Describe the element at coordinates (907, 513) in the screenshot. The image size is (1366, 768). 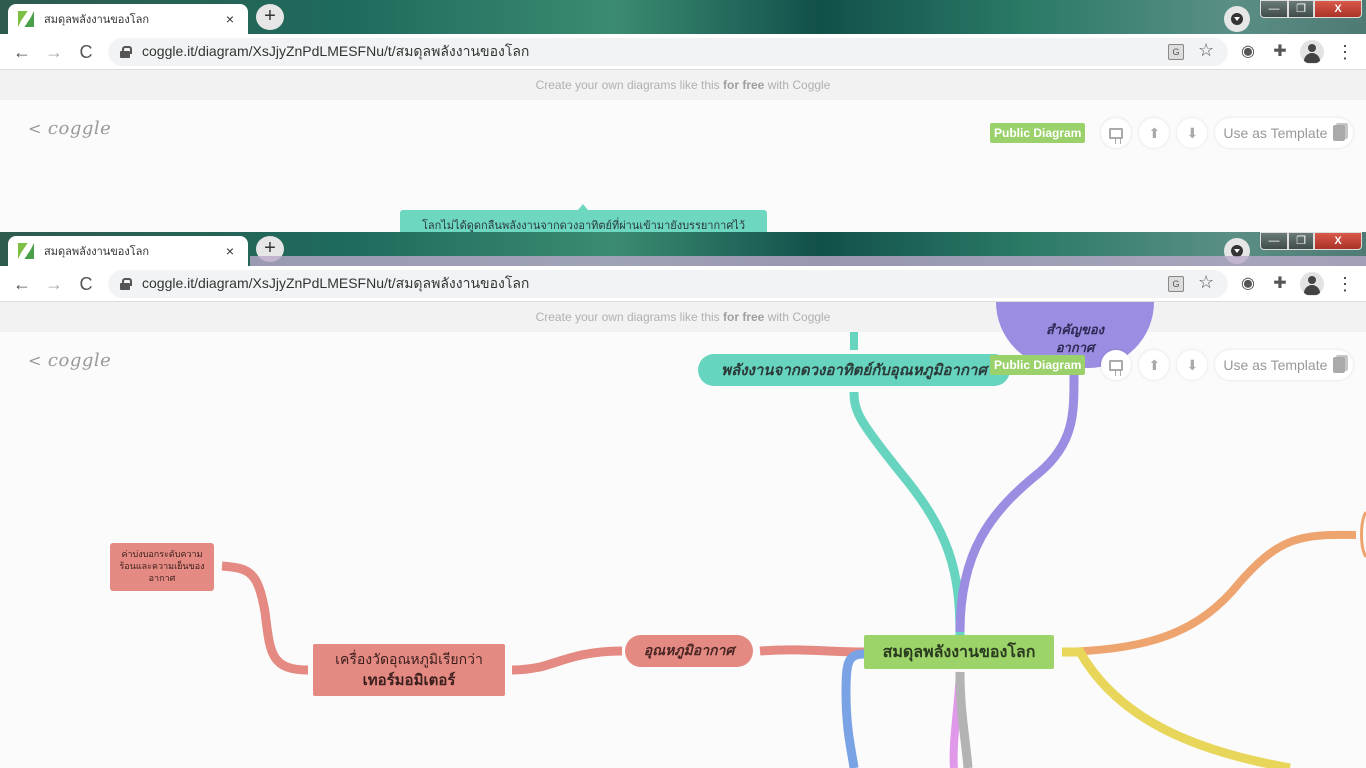
I see `branch-teal` at that location.